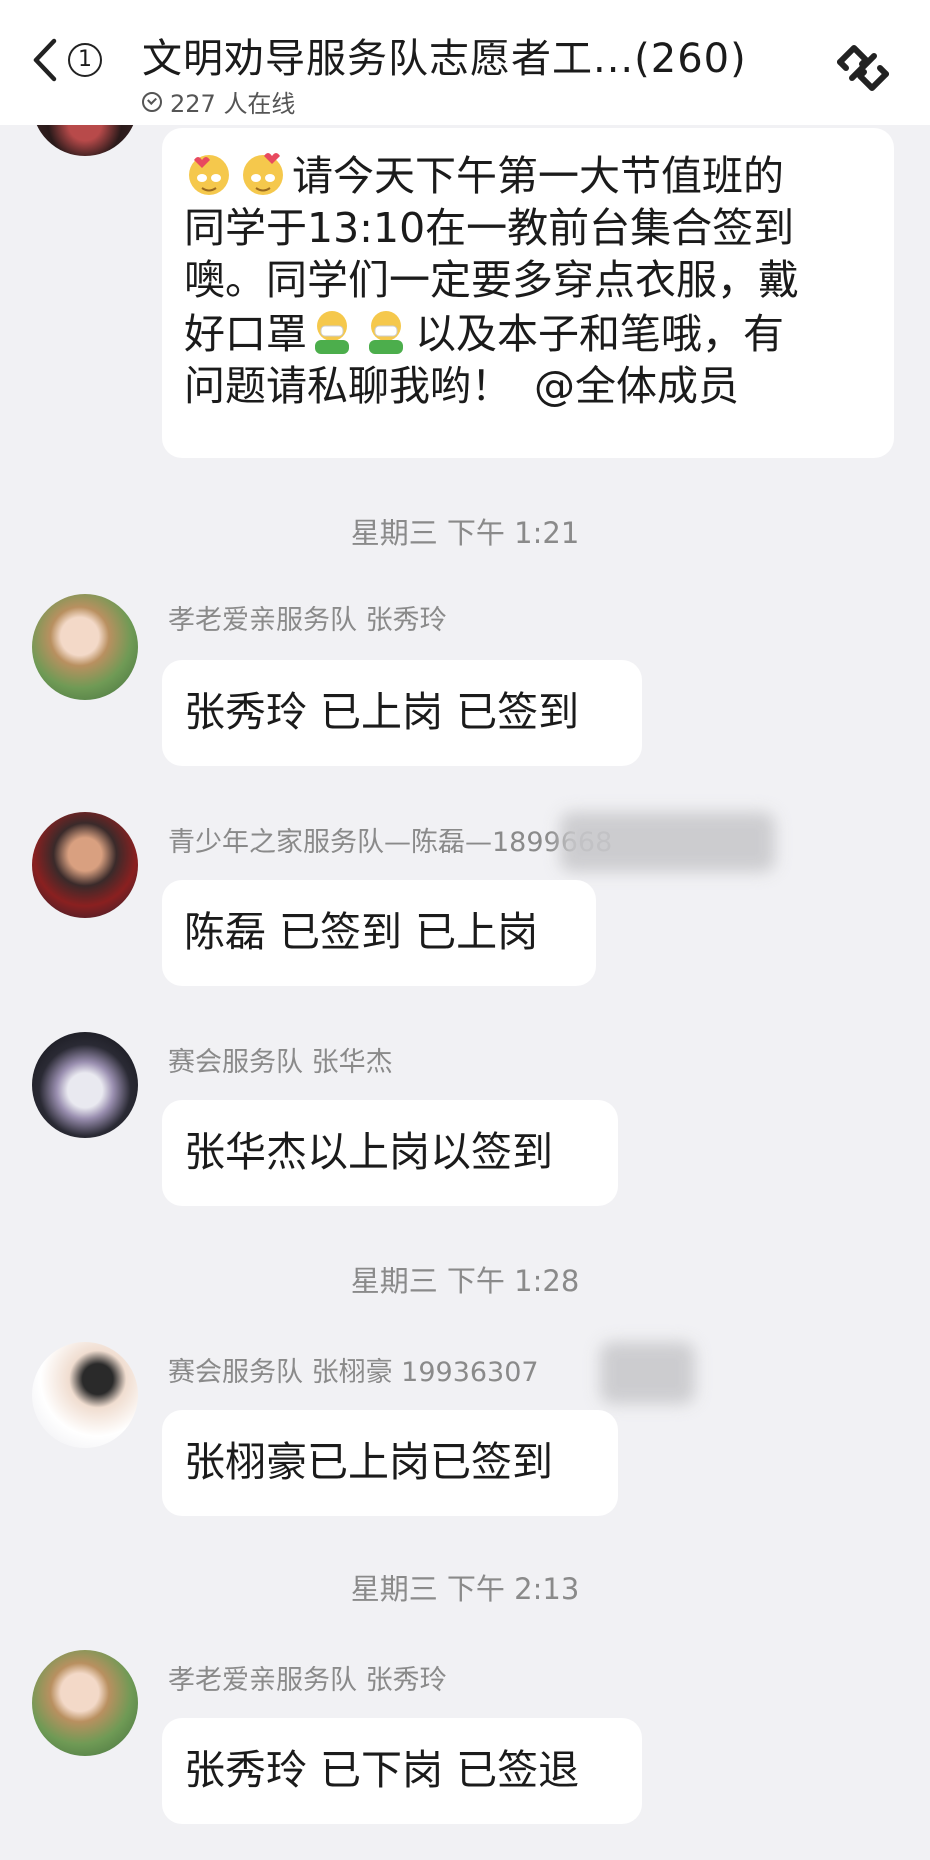 This screenshot has width=930, height=1860. I want to click on share-button, so click(863, 70).